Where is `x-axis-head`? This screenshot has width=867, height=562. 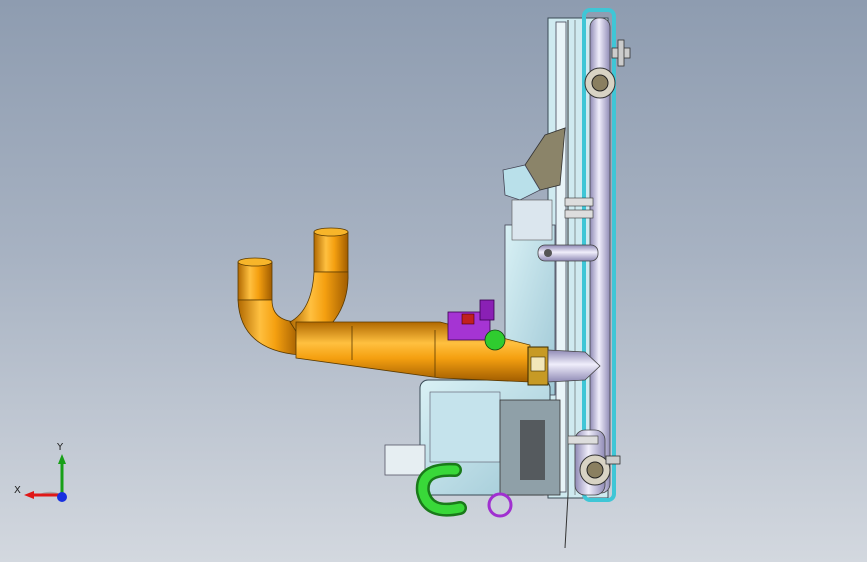 x-axis-head is located at coordinates (29, 495).